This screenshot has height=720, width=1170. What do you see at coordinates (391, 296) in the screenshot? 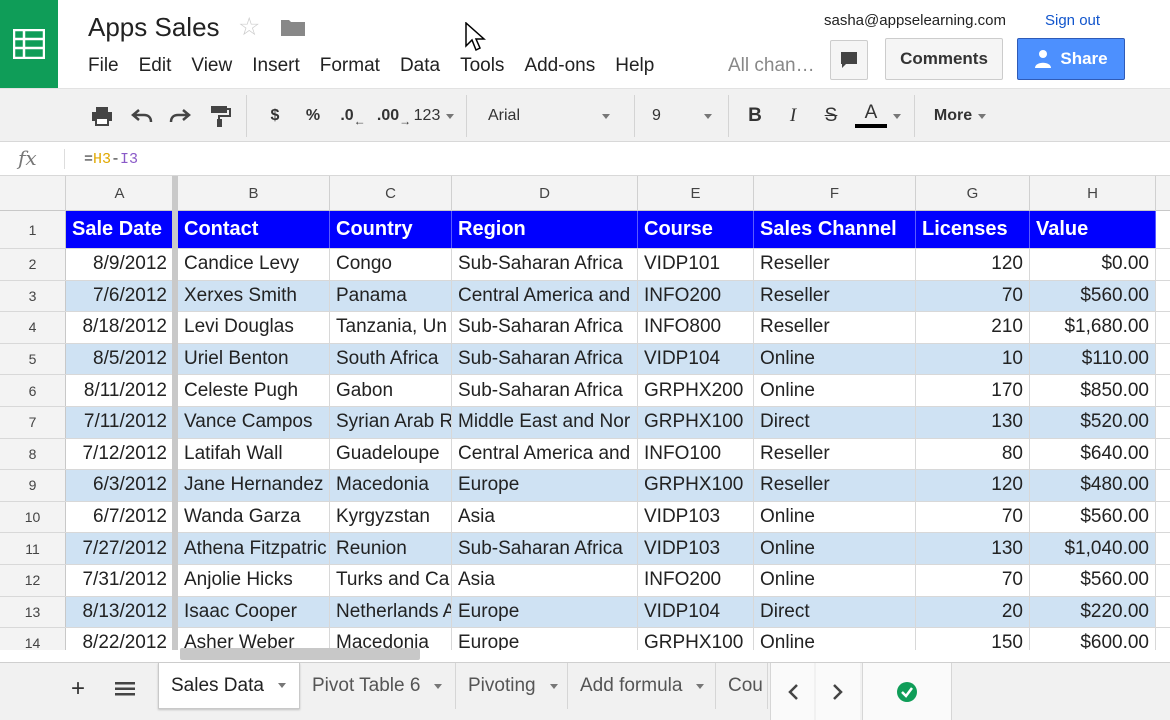
I see `cell-country: Panama` at bounding box center [391, 296].